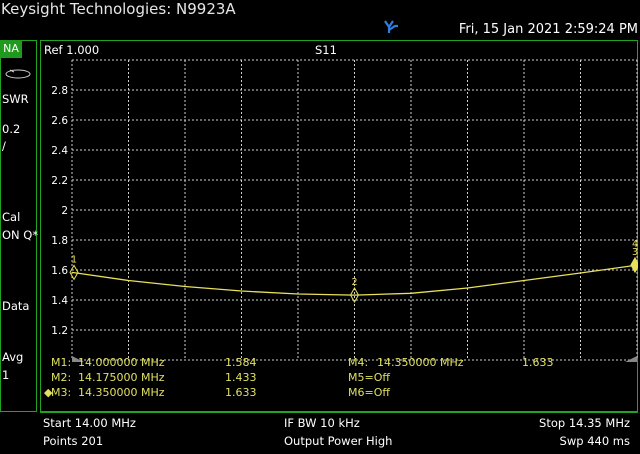 The height and width of the screenshot is (454, 640). Describe the element at coordinates (322, 423) in the screenshot. I see `if-bandwidth: IF BW 10 kHz` at that location.